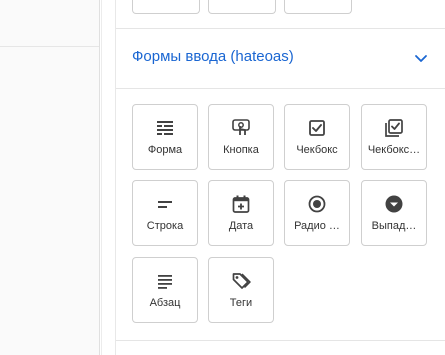 This screenshot has width=445, height=355. I want to click on tile-label: Кнопка, so click(241, 150).